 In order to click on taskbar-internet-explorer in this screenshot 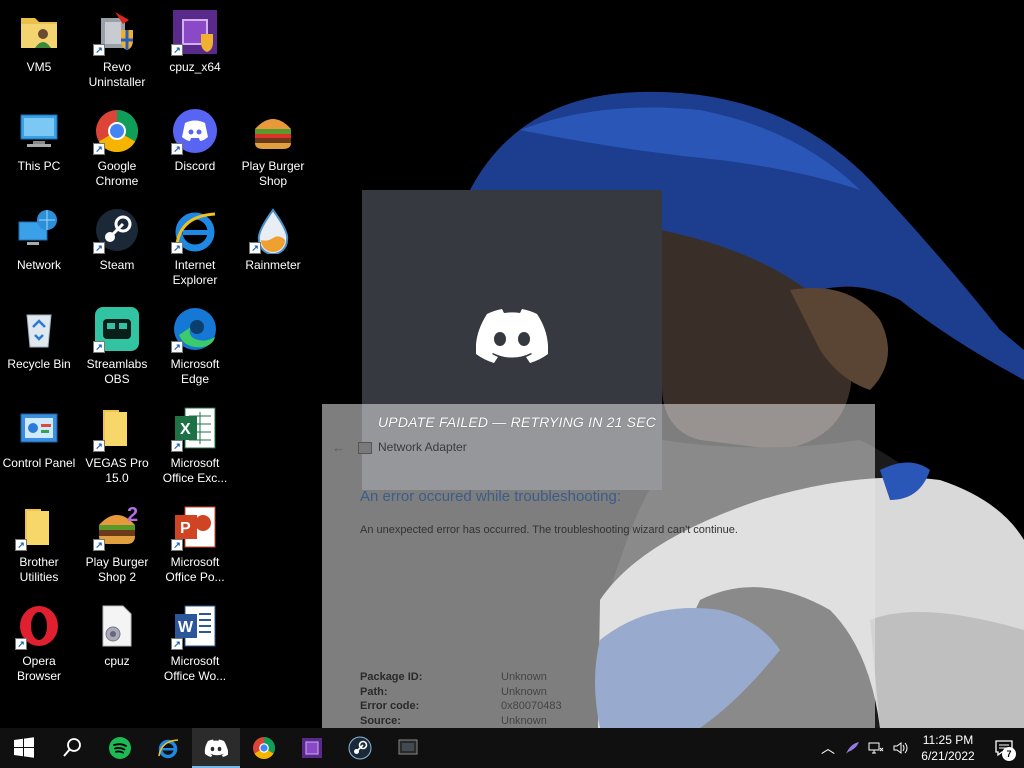, I will do `click(168, 748)`.